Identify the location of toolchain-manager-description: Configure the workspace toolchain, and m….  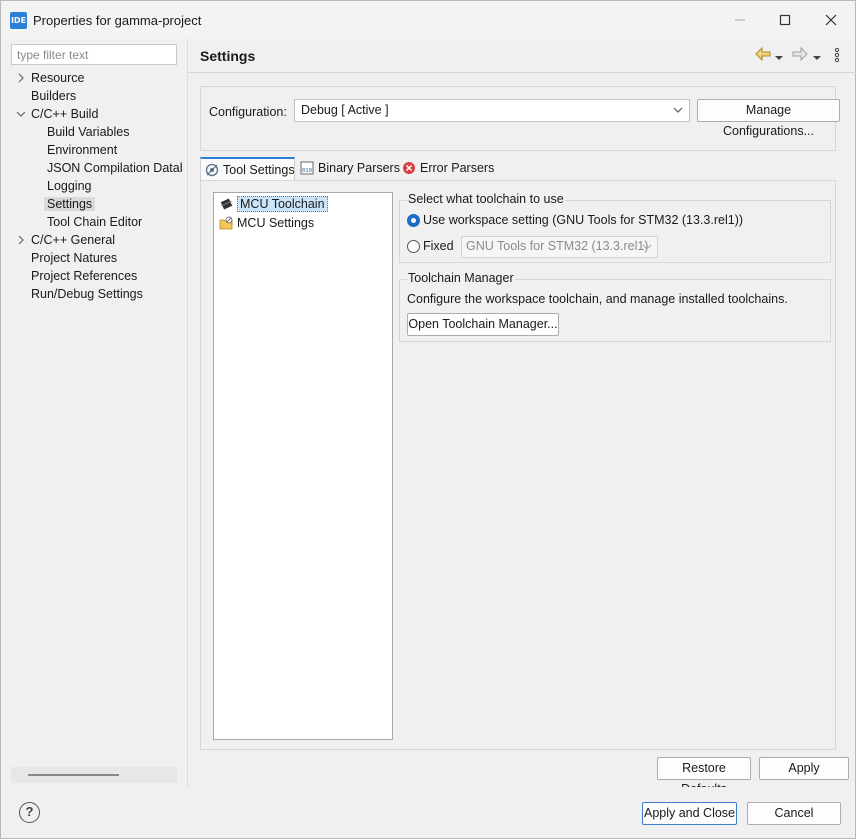
(597, 299).